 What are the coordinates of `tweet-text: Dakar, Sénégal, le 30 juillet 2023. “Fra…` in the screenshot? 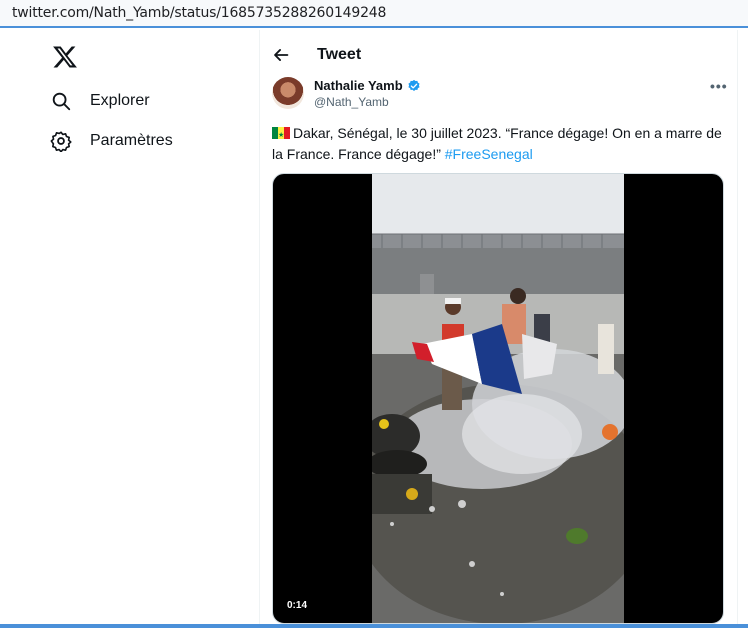 It's located at (500, 144).